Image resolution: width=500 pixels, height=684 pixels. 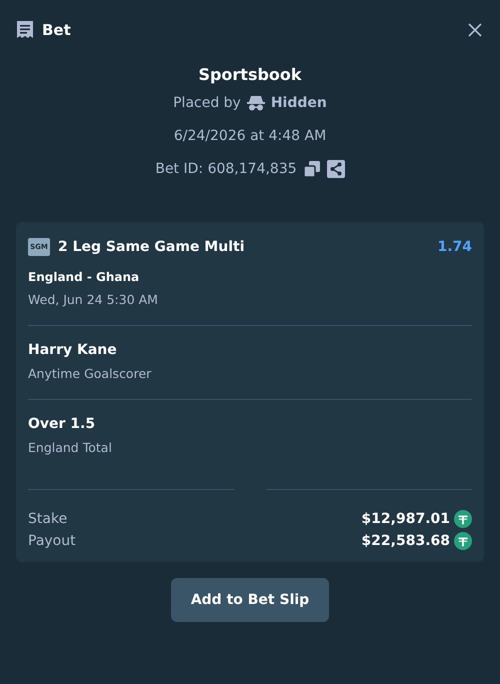 What do you see at coordinates (335, 169) in the screenshot?
I see `share-button` at bounding box center [335, 169].